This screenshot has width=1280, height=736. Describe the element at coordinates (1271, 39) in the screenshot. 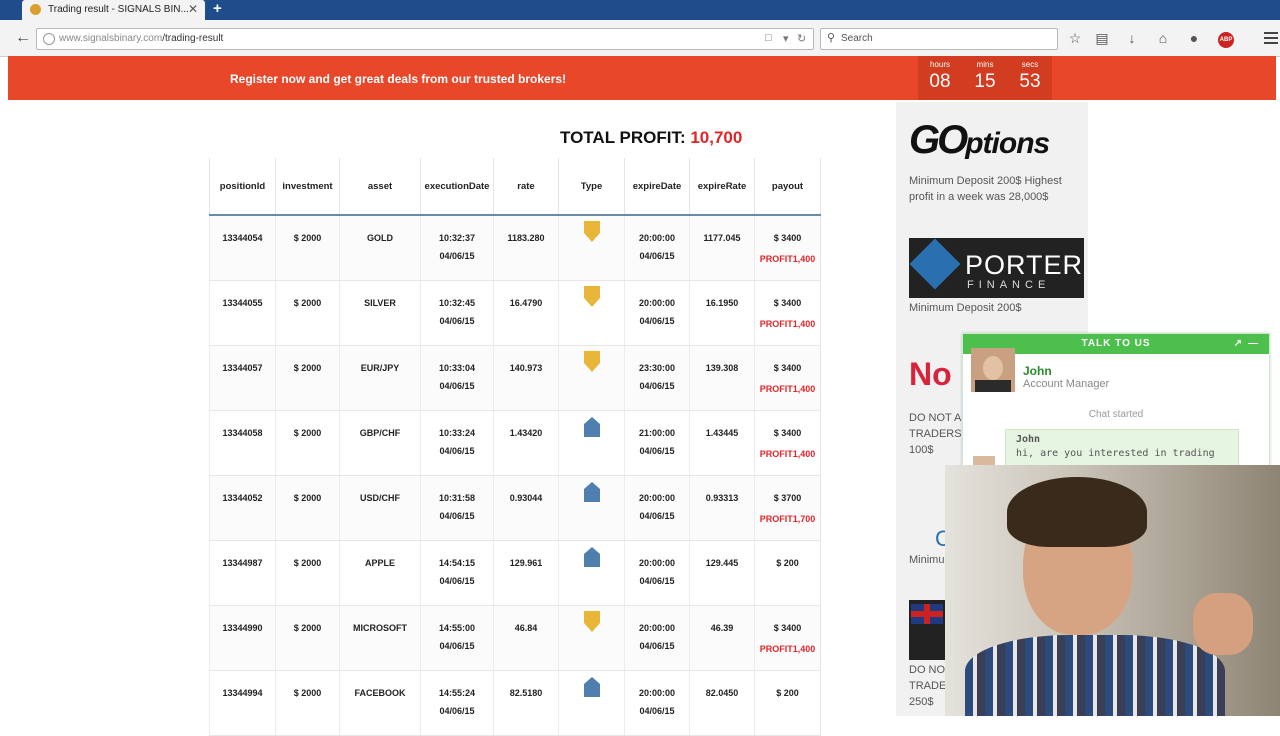

I see `menu-icon` at that location.